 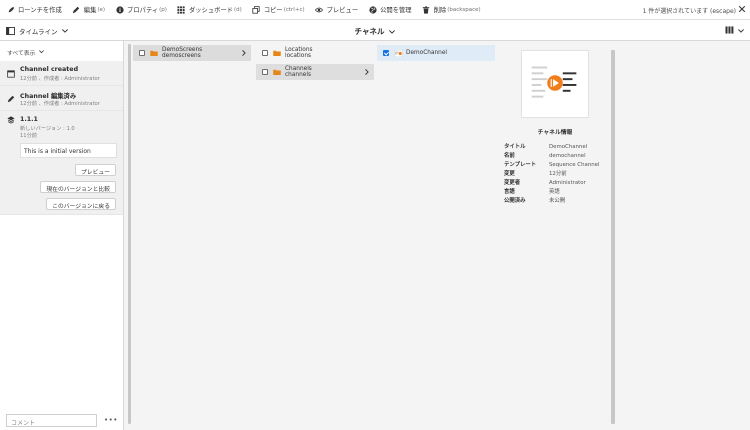 I want to click on info-row: 公開済み 未公開, so click(x=534, y=200).